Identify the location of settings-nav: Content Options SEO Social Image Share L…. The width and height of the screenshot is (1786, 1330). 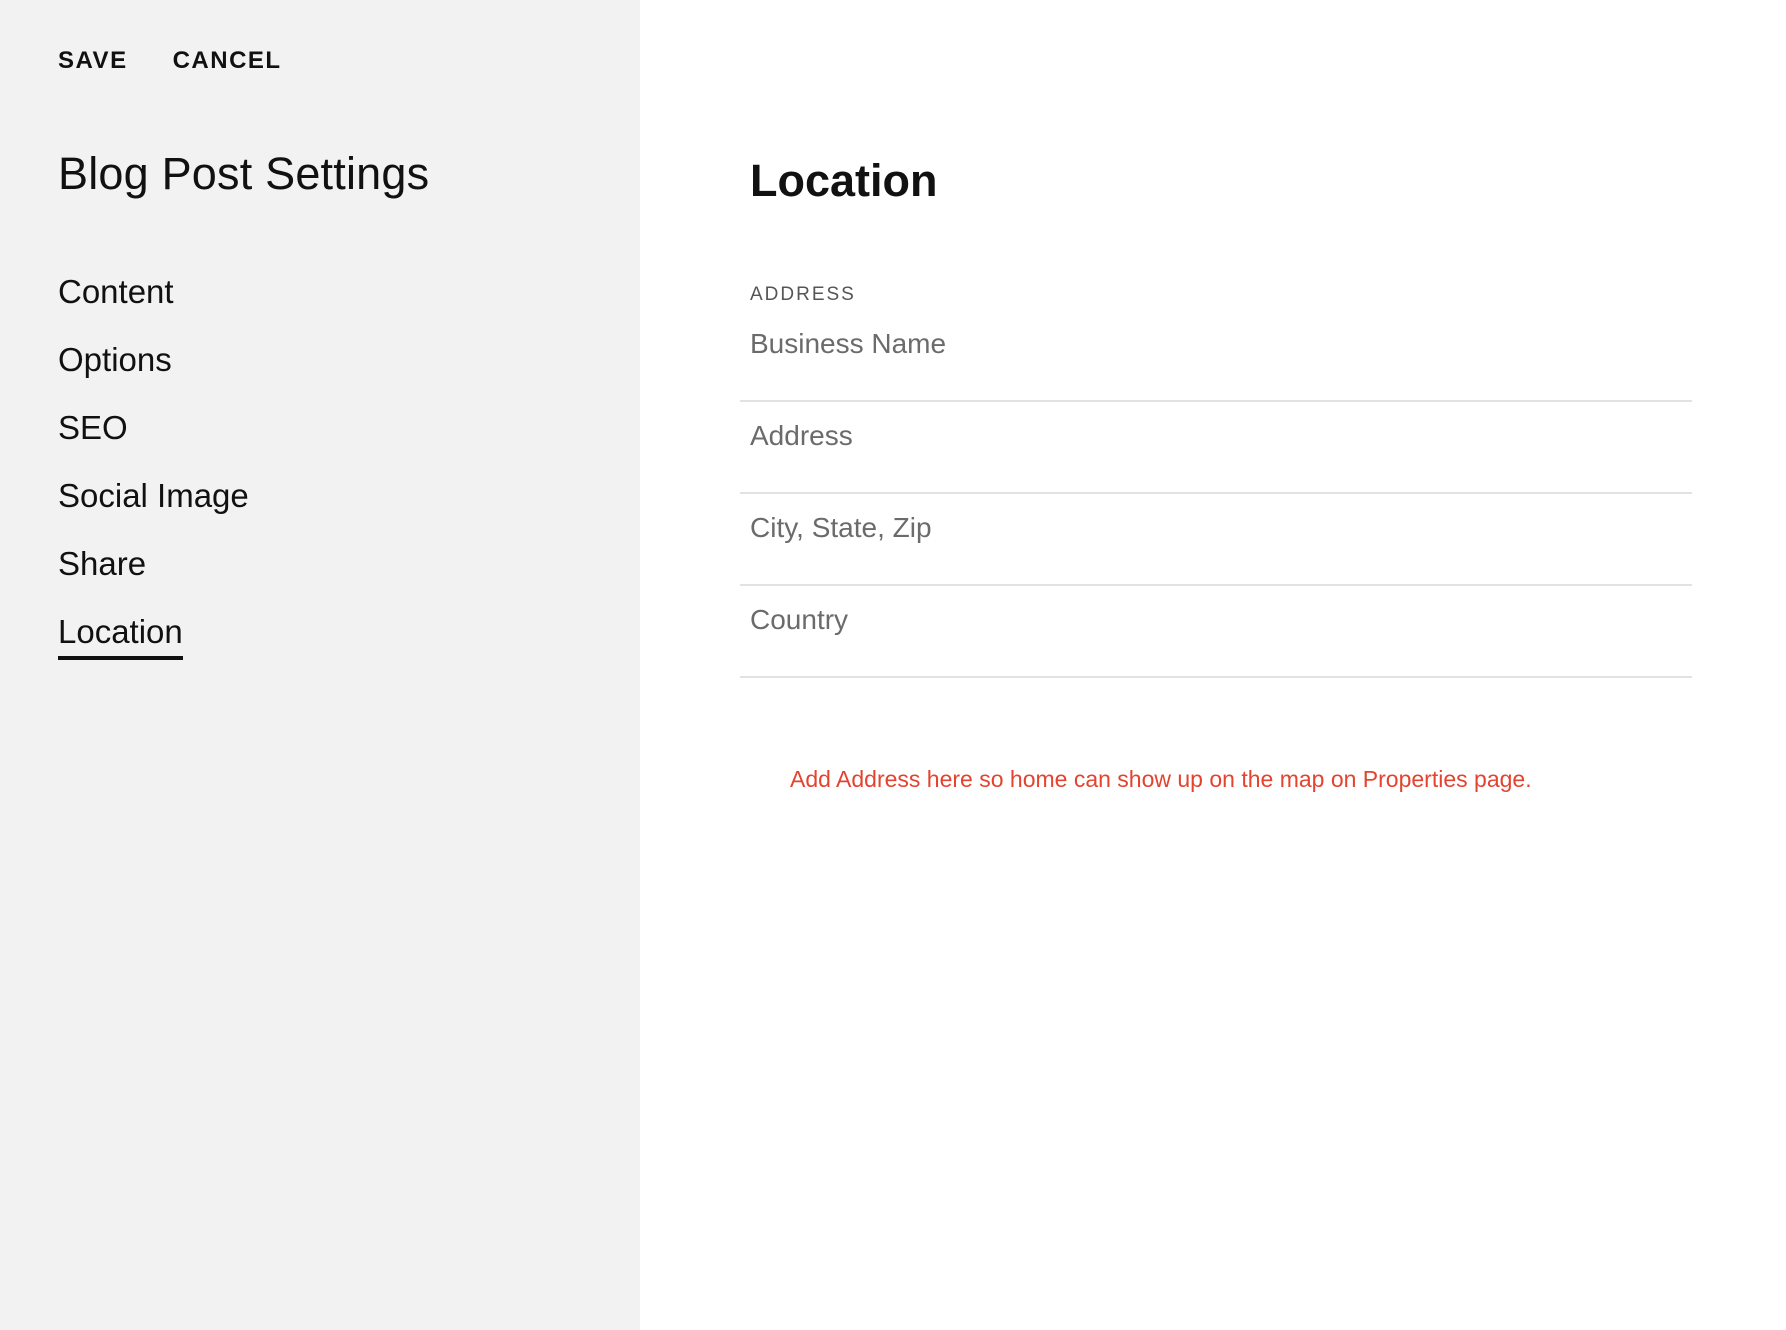
(153, 474).